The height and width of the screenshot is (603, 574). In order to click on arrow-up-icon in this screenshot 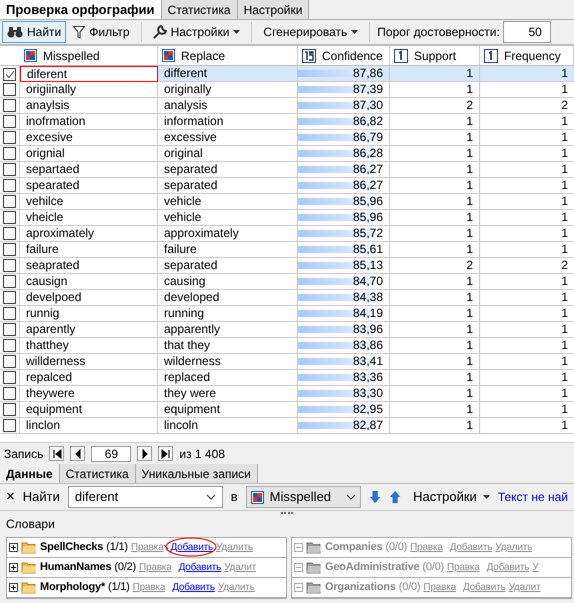, I will do `click(395, 497)`.